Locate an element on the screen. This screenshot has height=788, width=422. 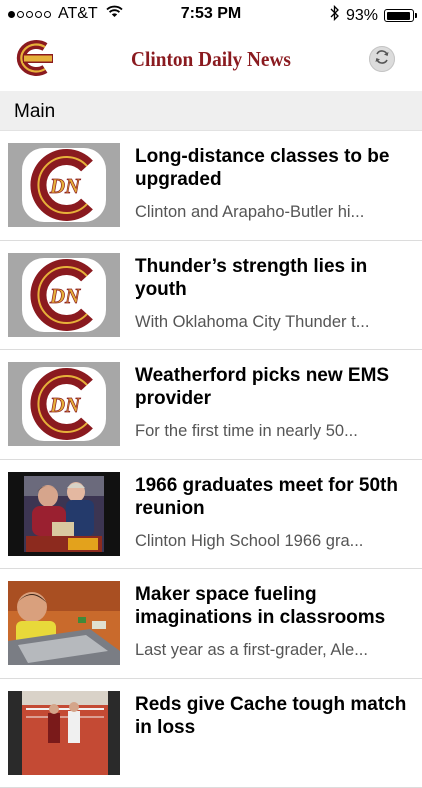
article-title: Reds give Cache tough match in loss is located at coordinates (275, 716).